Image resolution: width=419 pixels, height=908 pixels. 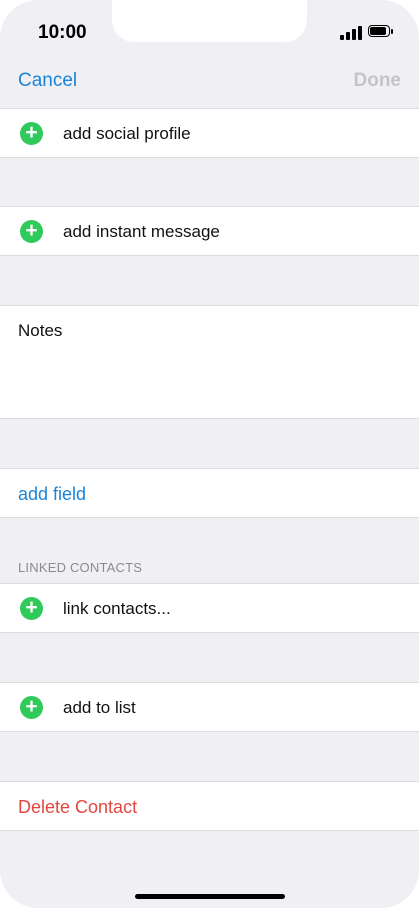 What do you see at coordinates (127, 133) in the screenshot?
I see `add-social-profile-label: add social profile` at bounding box center [127, 133].